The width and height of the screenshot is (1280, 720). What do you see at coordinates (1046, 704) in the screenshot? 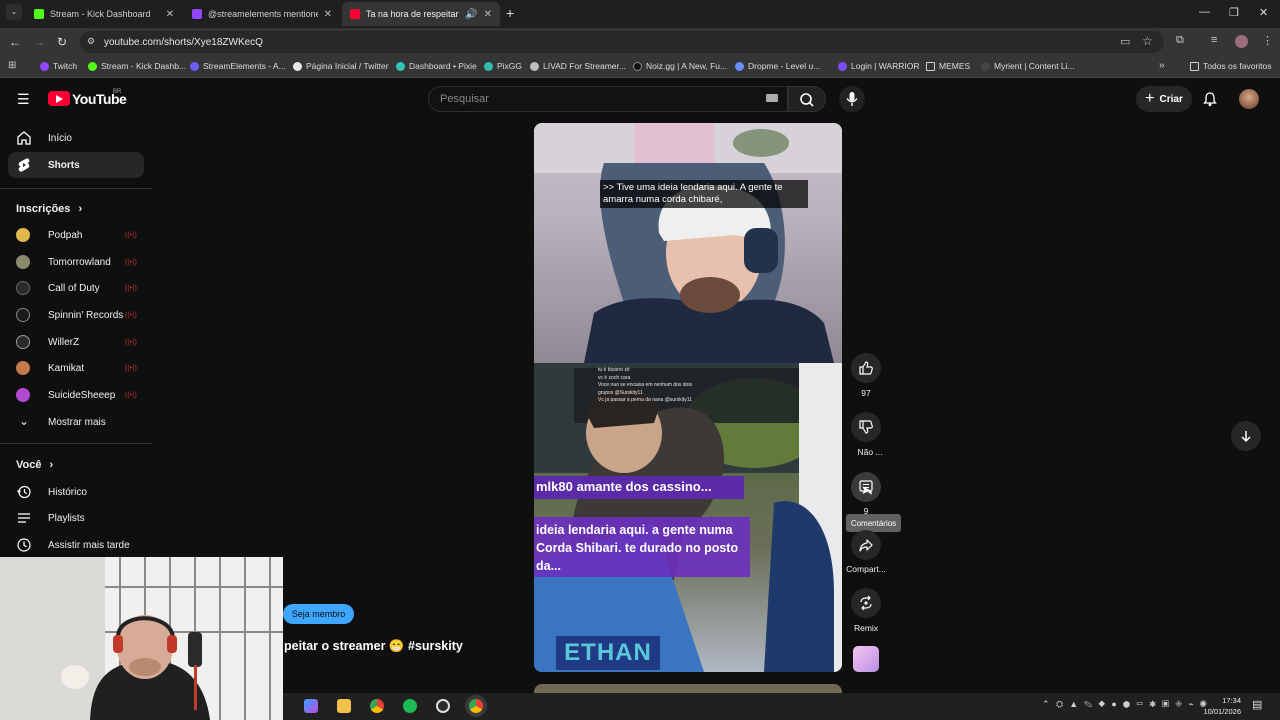
I see `system-tray-chevron-icon: ⌃` at bounding box center [1046, 704].